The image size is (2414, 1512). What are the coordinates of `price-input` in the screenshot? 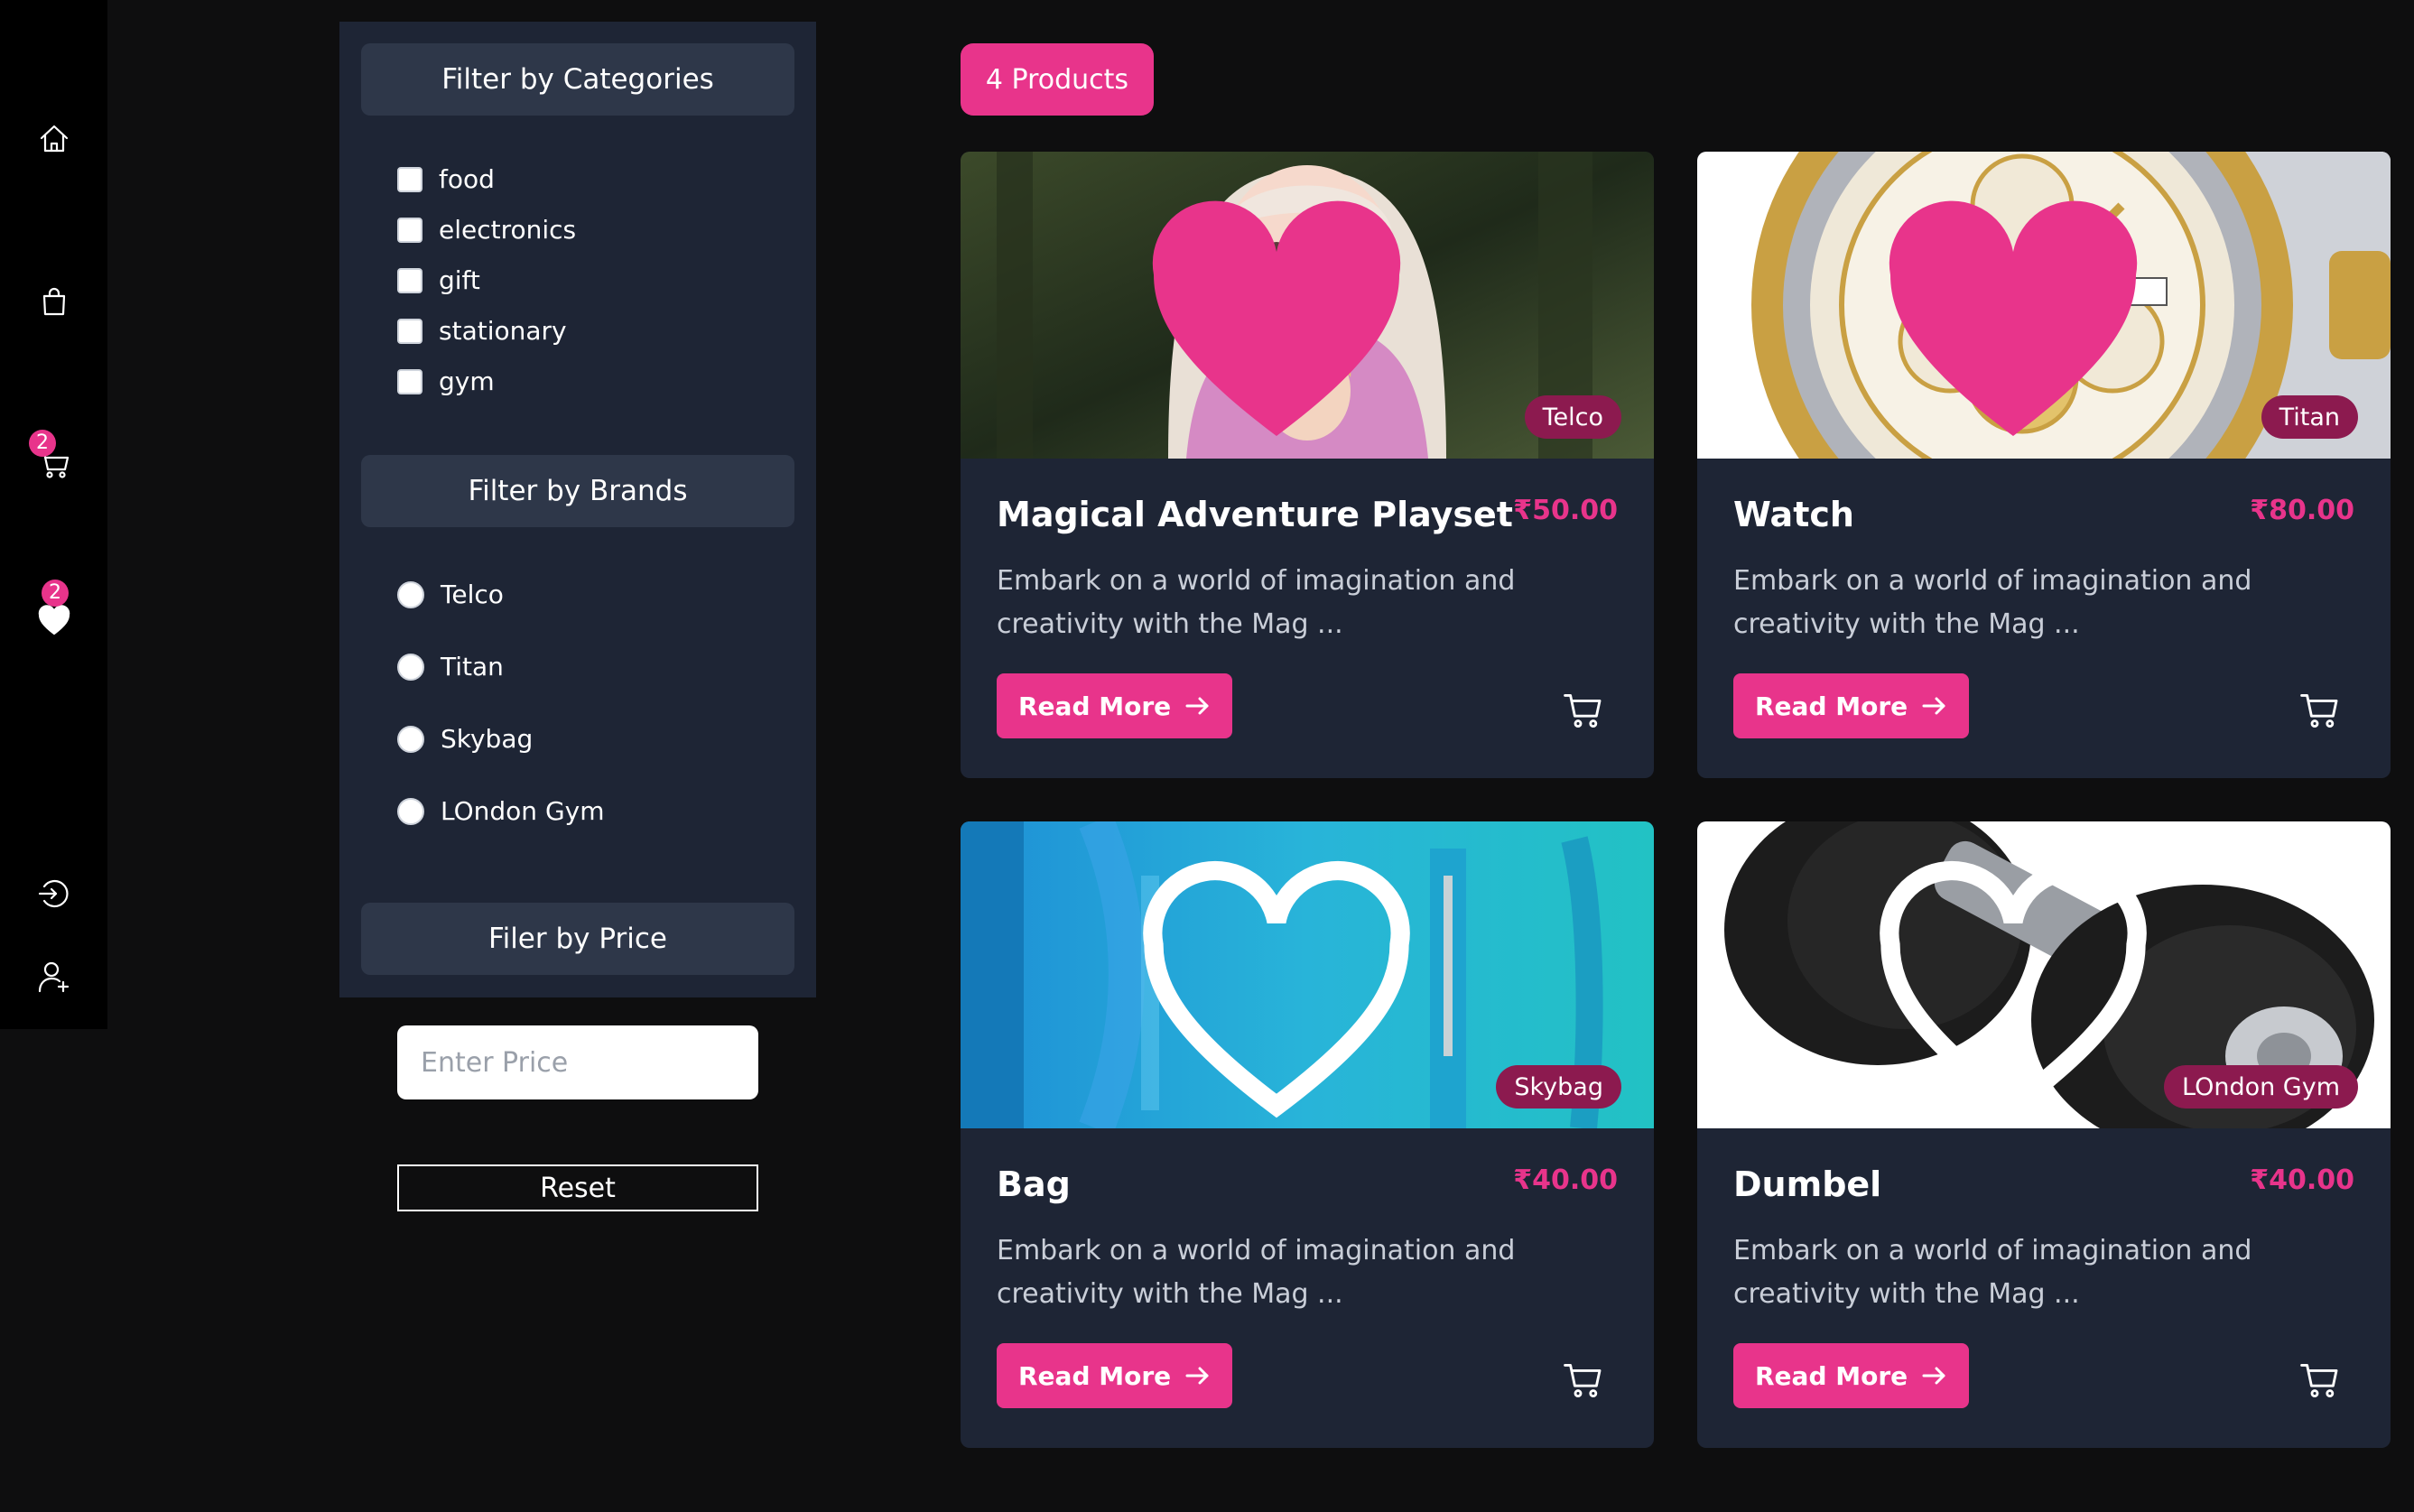 It's located at (577, 1062).